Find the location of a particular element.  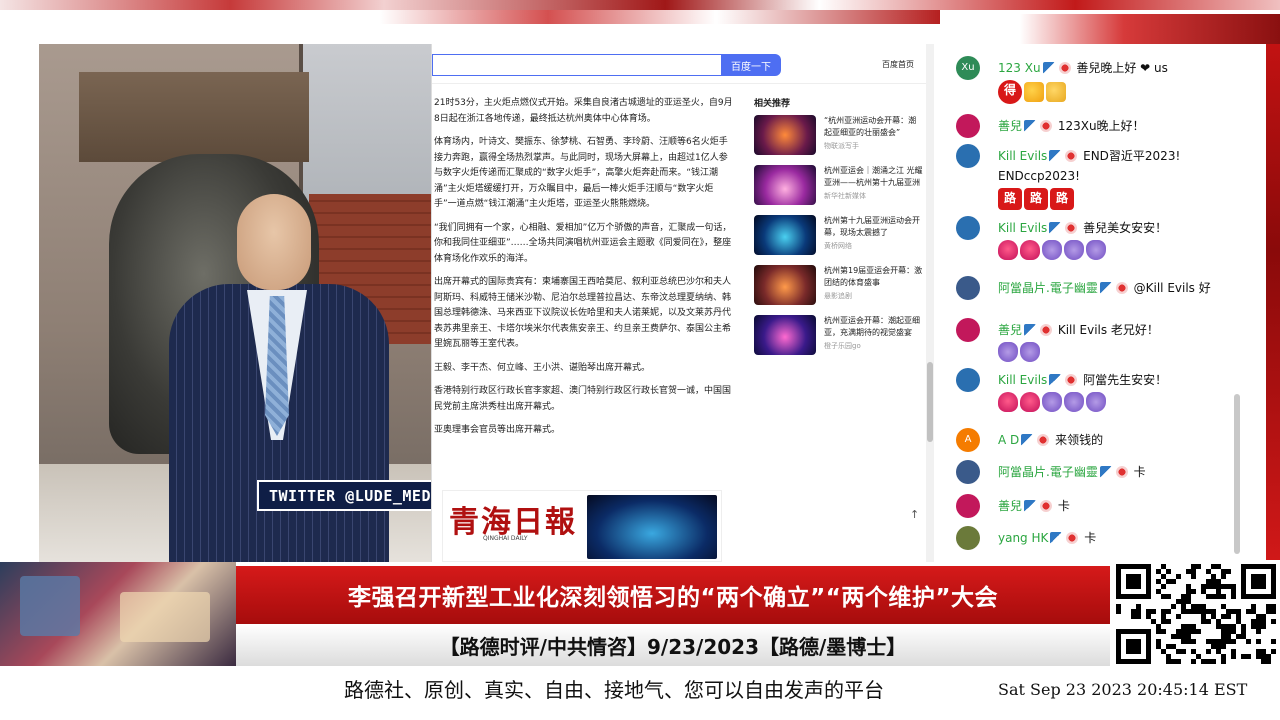

headline-banner: 李强召开新型工业化深刻领悟习的“两个确立”“两个维护”大会 is located at coordinates (673, 595).